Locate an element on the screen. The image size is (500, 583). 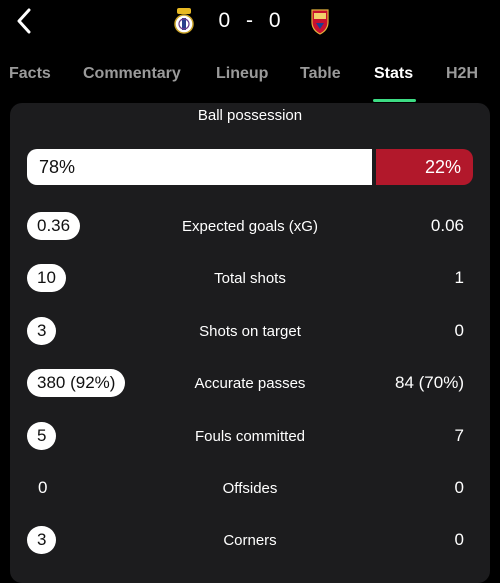
away-value: 84 (70%) is located at coordinates (429, 382).